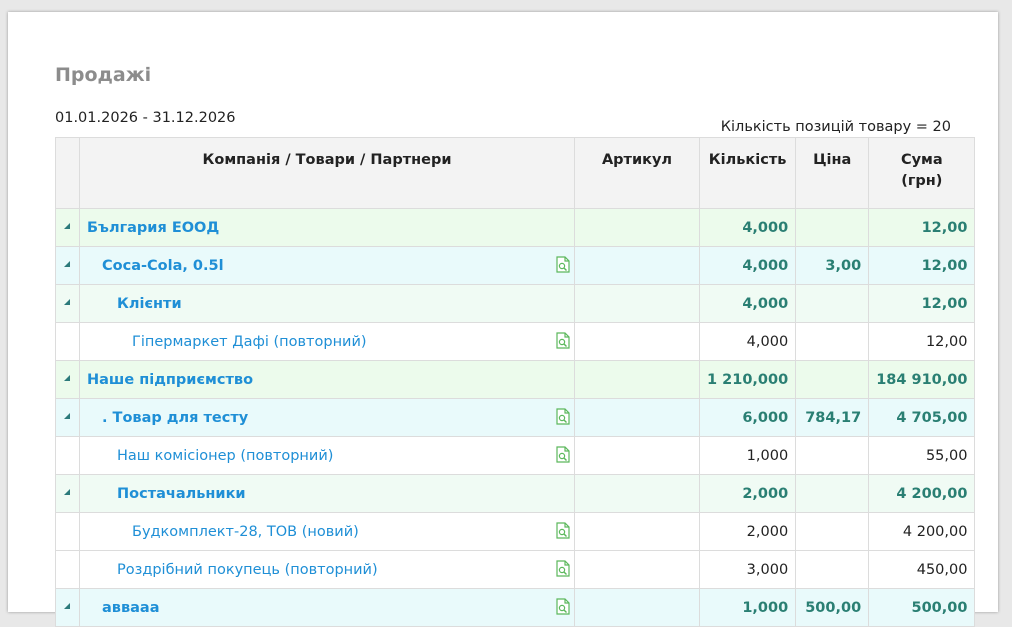 The width and height of the screenshot is (1012, 627). Describe the element at coordinates (327, 417) in the screenshot. I see `row-name-cell: . Товар для тесту` at that location.